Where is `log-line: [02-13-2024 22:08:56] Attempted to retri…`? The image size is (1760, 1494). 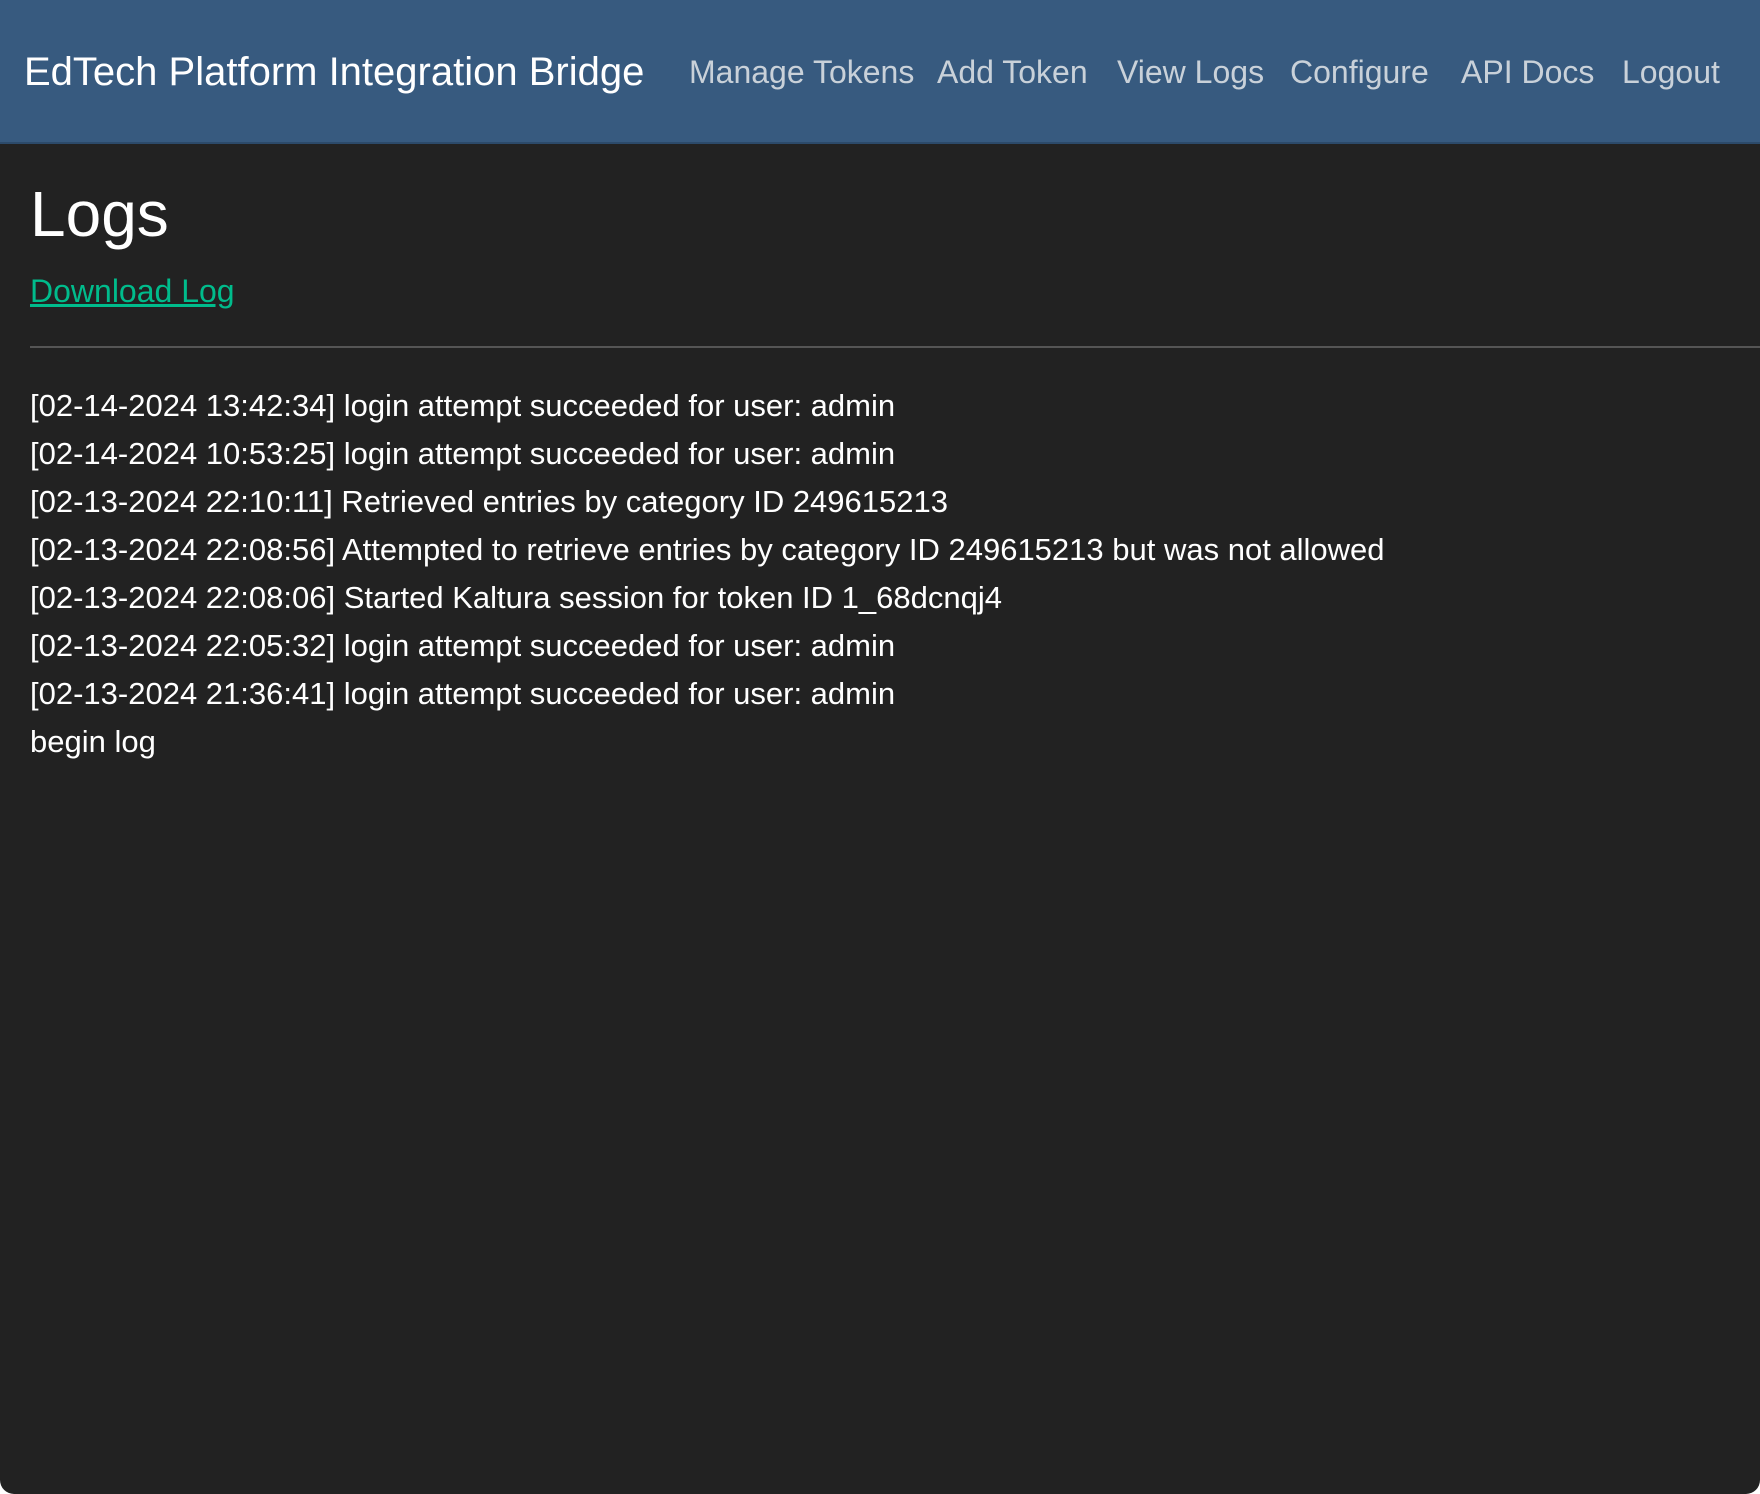
log-line: [02-13-2024 22:08:56] Attempted to retri… is located at coordinates (707, 549).